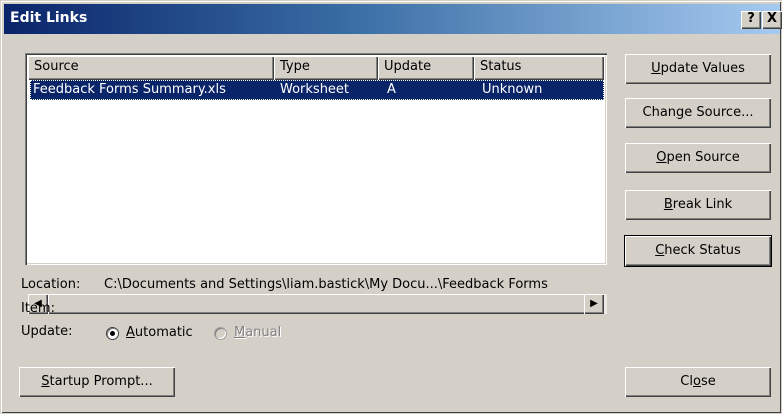 The width and height of the screenshot is (782, 414). What do you see at coordinates (391, 89) in the screenshot?
I see `cell-update: A` at bounding box center [391, 89].